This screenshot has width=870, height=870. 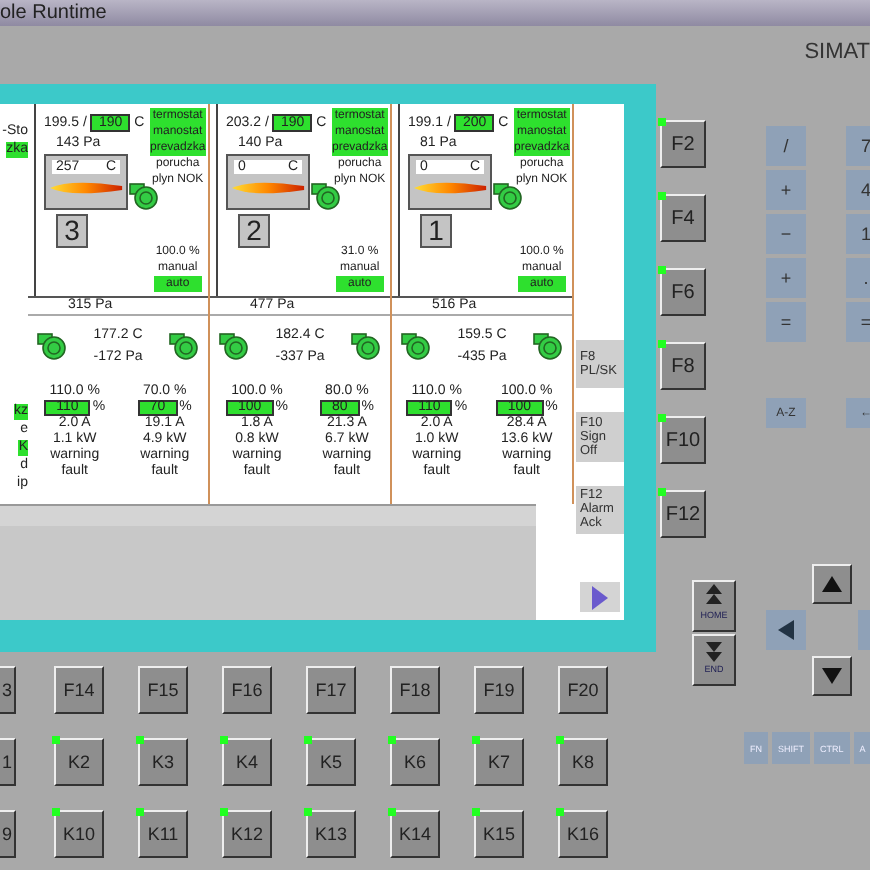 What do you see at coordinates (8, 762) in the screenshot?
I see `function-key: 1` at bounding box center [8, 762].